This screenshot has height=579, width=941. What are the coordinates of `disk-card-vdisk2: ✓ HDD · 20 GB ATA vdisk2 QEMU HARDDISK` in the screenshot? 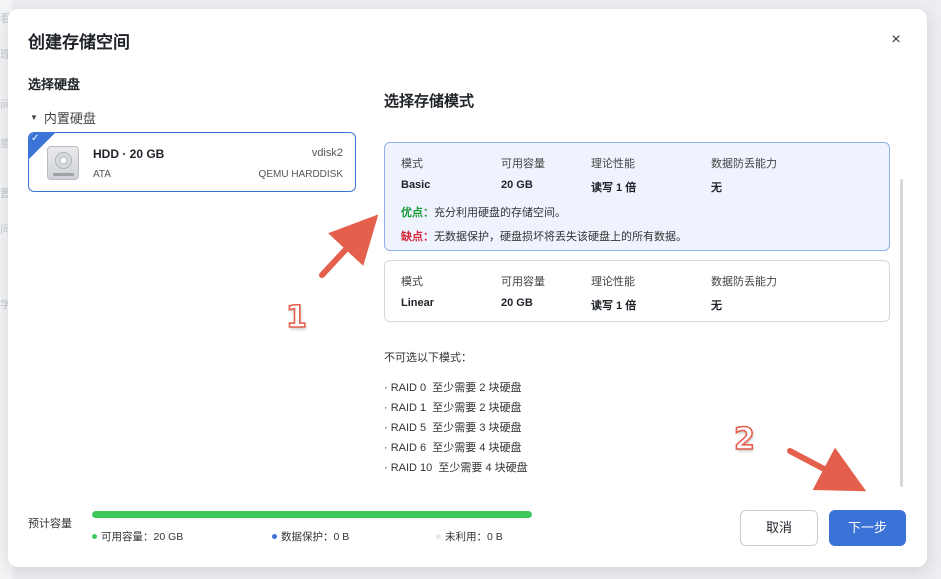 It's located at (192, 162).